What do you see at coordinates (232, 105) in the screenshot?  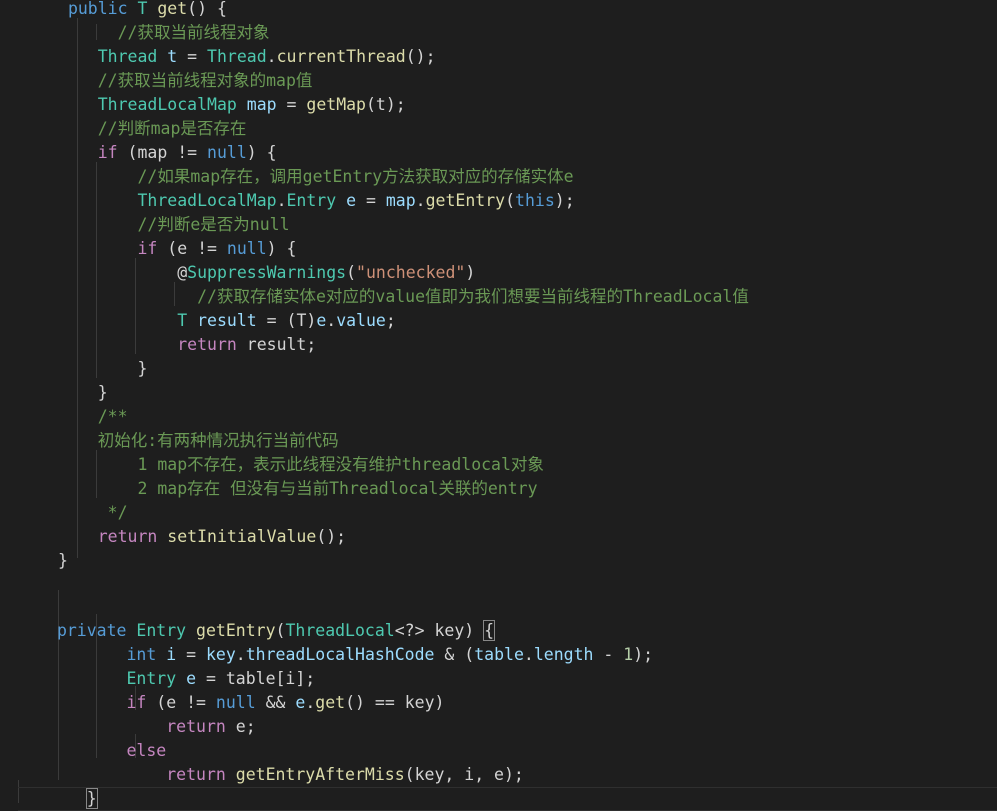 I see `code-line: ThreadLocalMap map = getMap(t);` at bounding box center [232, 105].